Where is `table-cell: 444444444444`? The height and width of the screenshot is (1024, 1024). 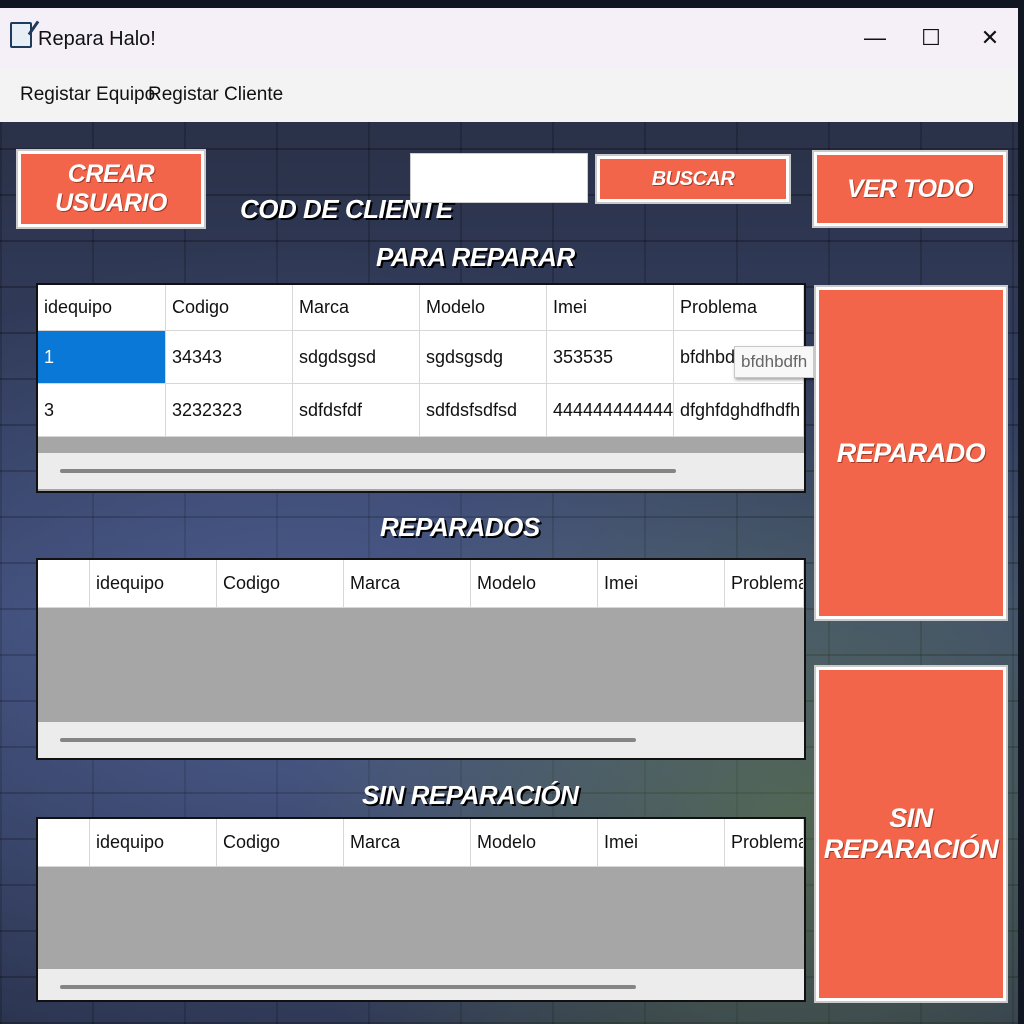 table-cell: 444444444444 is located at coordinates (610, 410).